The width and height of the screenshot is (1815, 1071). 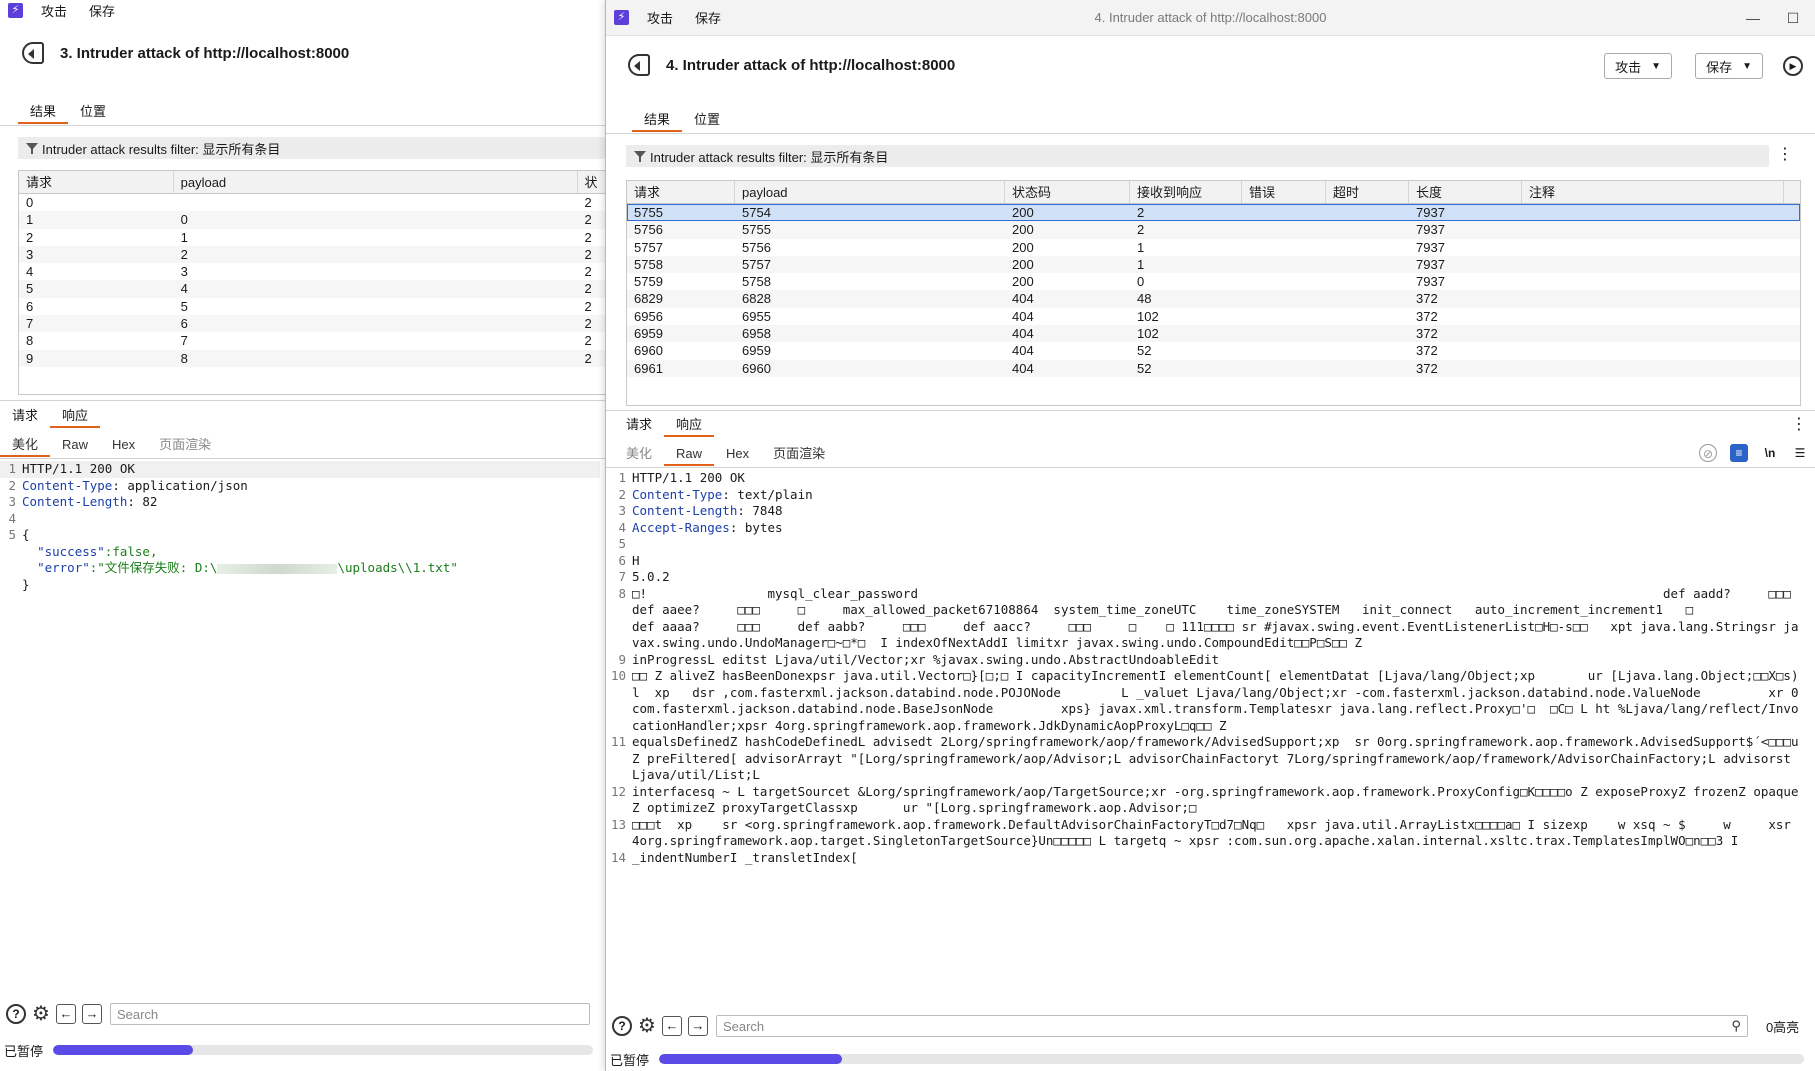 I want to click on save-button: 保存 ▼, so click(x=1729, y=66).